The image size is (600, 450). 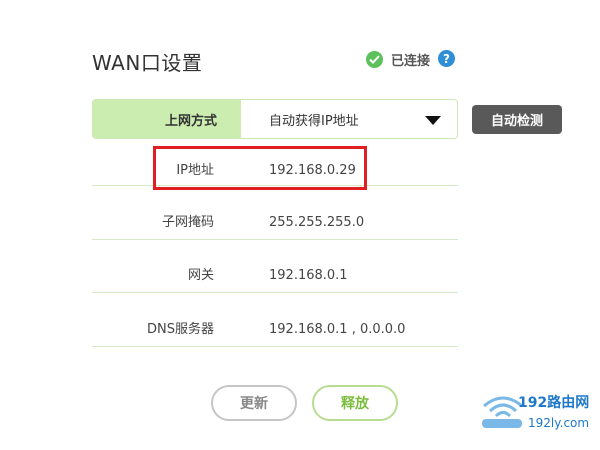 I want to click on gateway-value: 192.168.0.1, so click(x=308, y=275).